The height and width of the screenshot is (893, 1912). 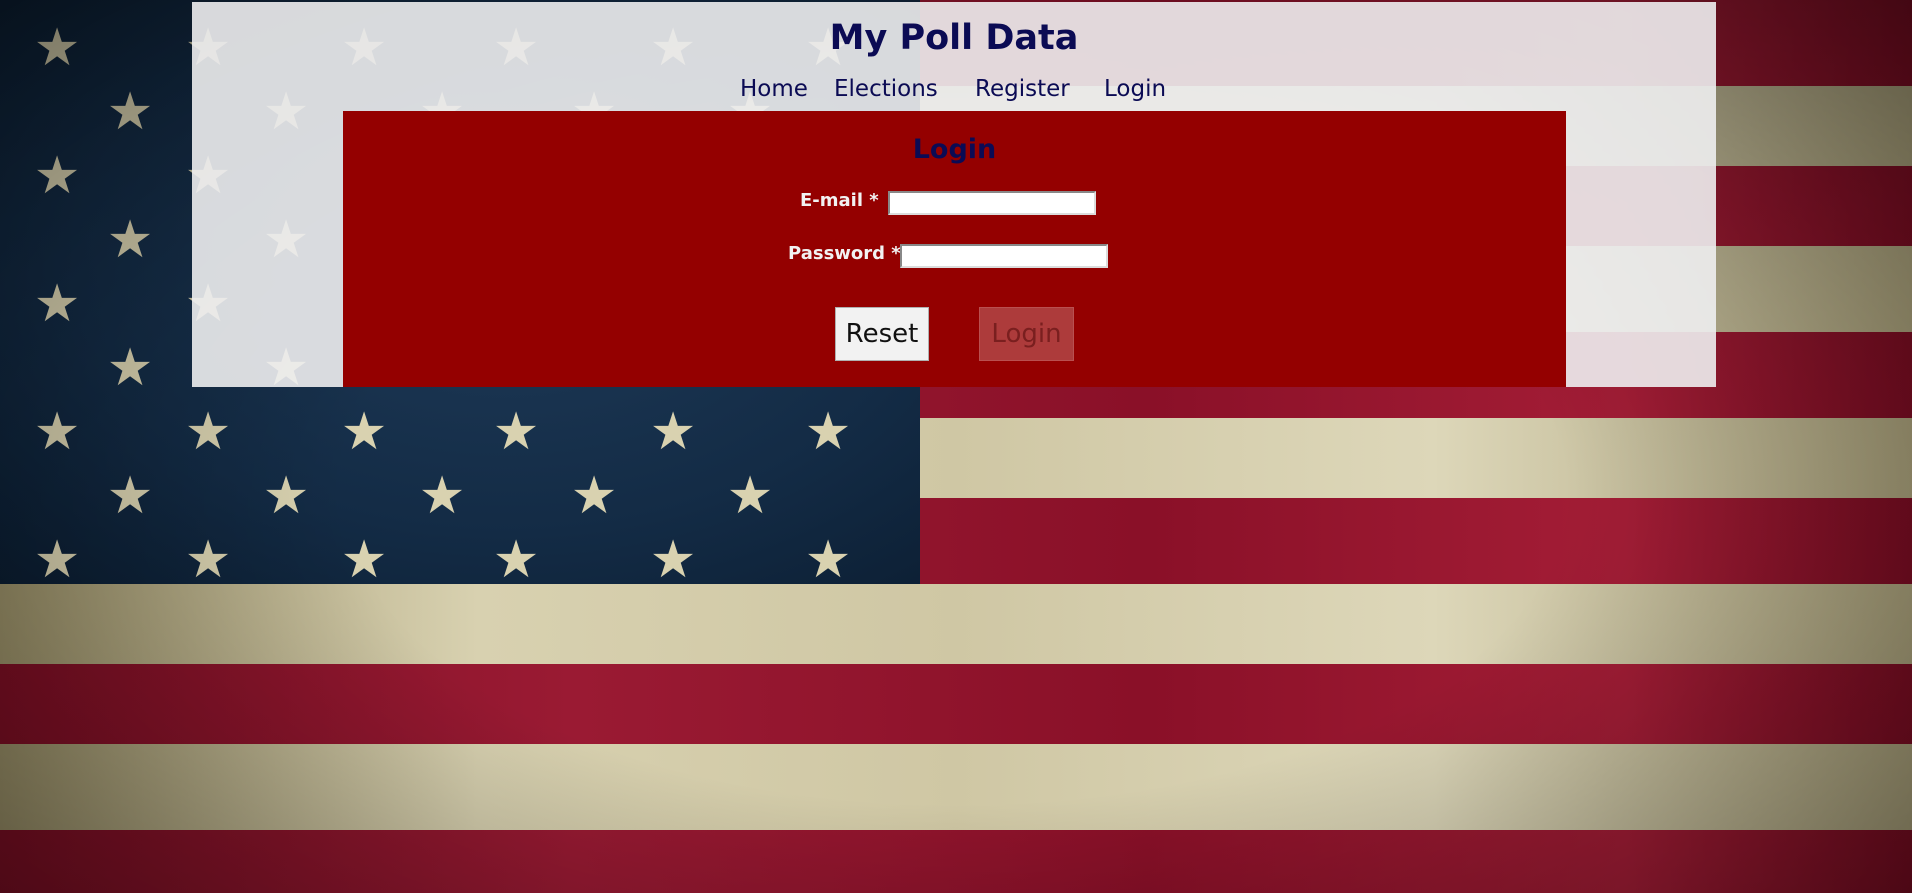 What do you see at coordinates (886, 89) in the screenshot?
I see `nav-elections-link: Elections` at bounding box center [886, 89].